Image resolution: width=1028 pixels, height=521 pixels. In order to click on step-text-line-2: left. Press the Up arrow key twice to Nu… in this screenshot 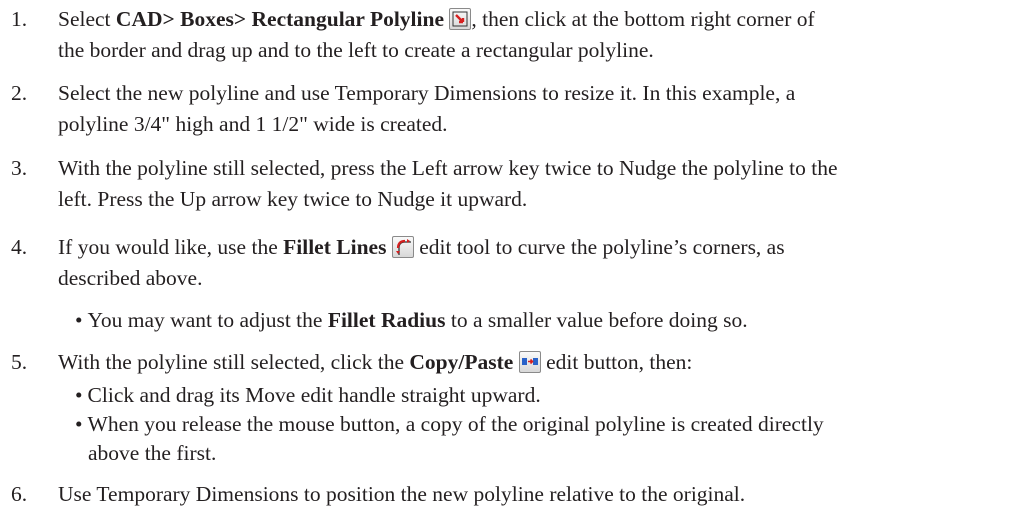, I will do `click(293, 199)`.